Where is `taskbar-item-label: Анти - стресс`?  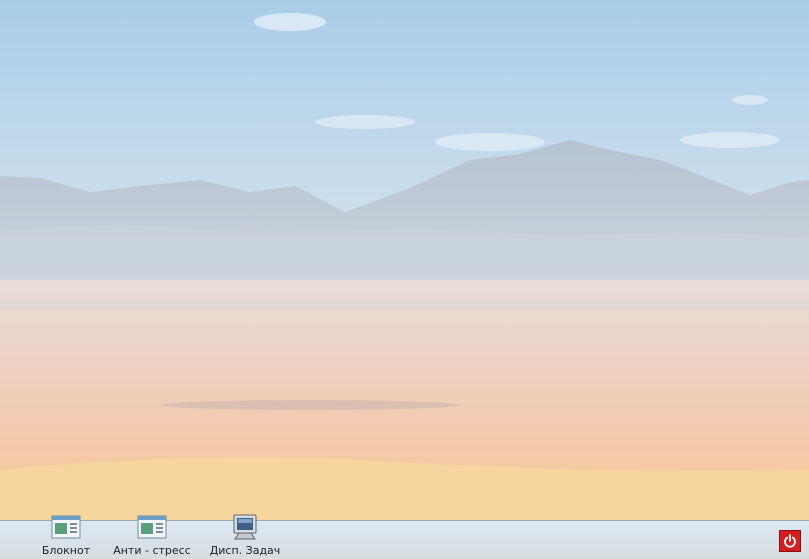
taskbar-item-label: Анти - стресс is located at coordinates (152, 550).